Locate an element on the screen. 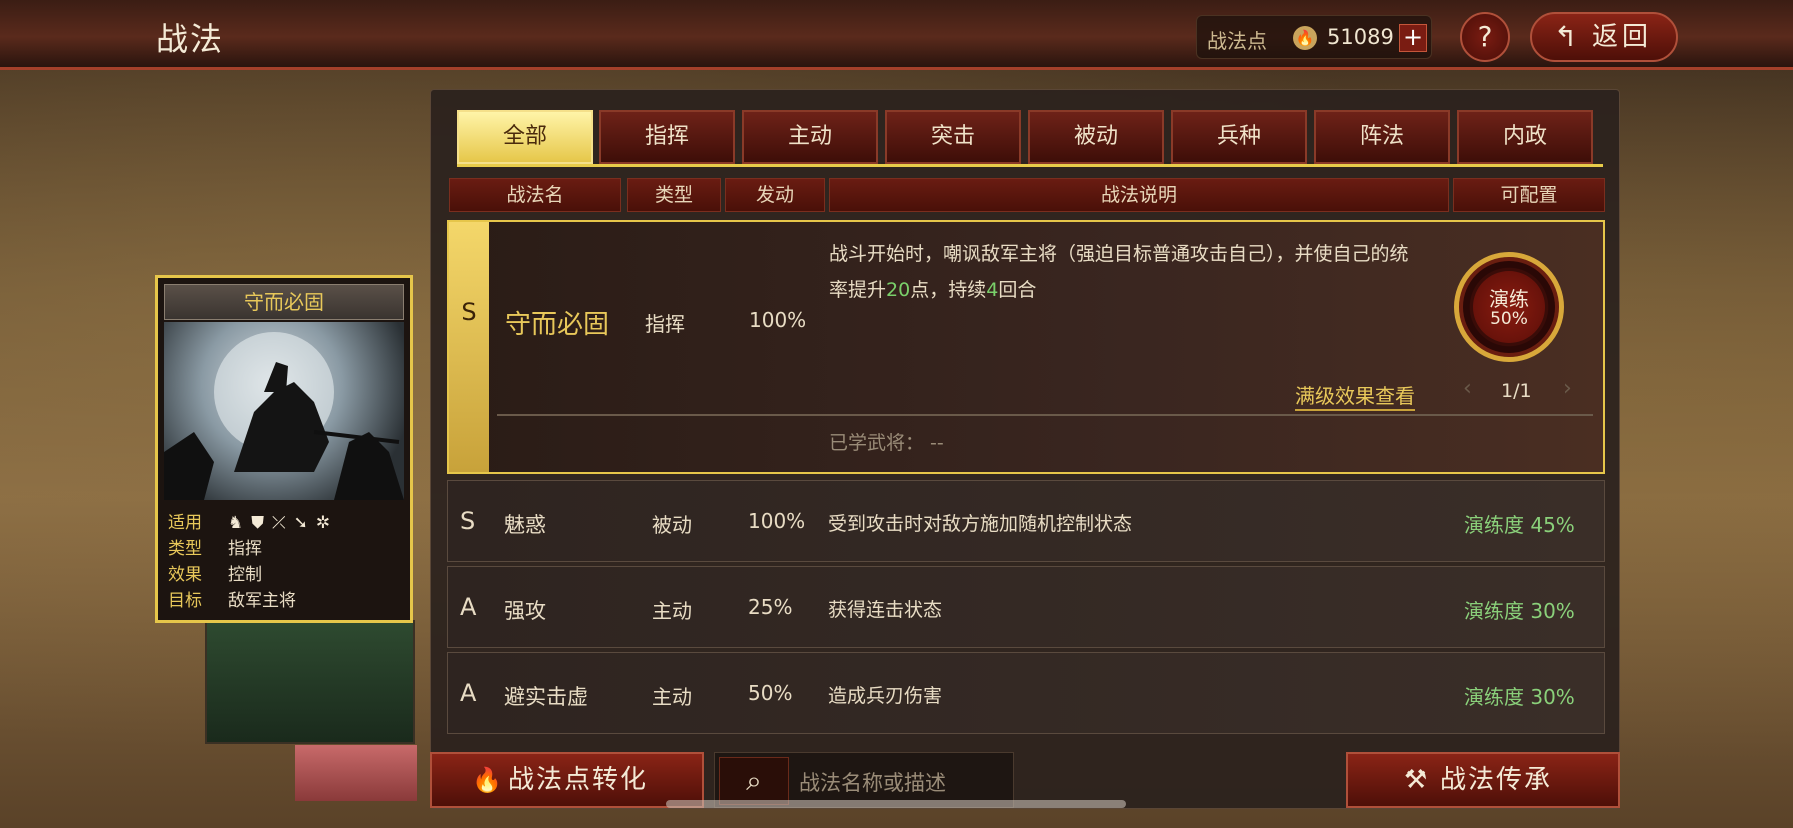 The width and height of the screenshot is (1793, 828). card-title: 守而必固 is located at coordinates (284, 302).